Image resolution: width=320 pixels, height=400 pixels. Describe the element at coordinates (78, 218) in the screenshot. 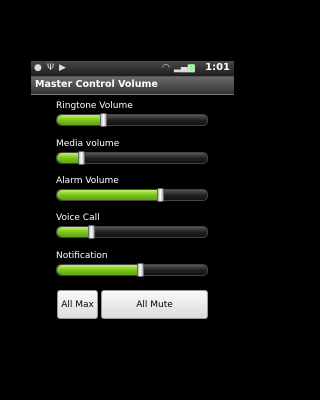

I see `voice-call-label: Voice Call` at that location.